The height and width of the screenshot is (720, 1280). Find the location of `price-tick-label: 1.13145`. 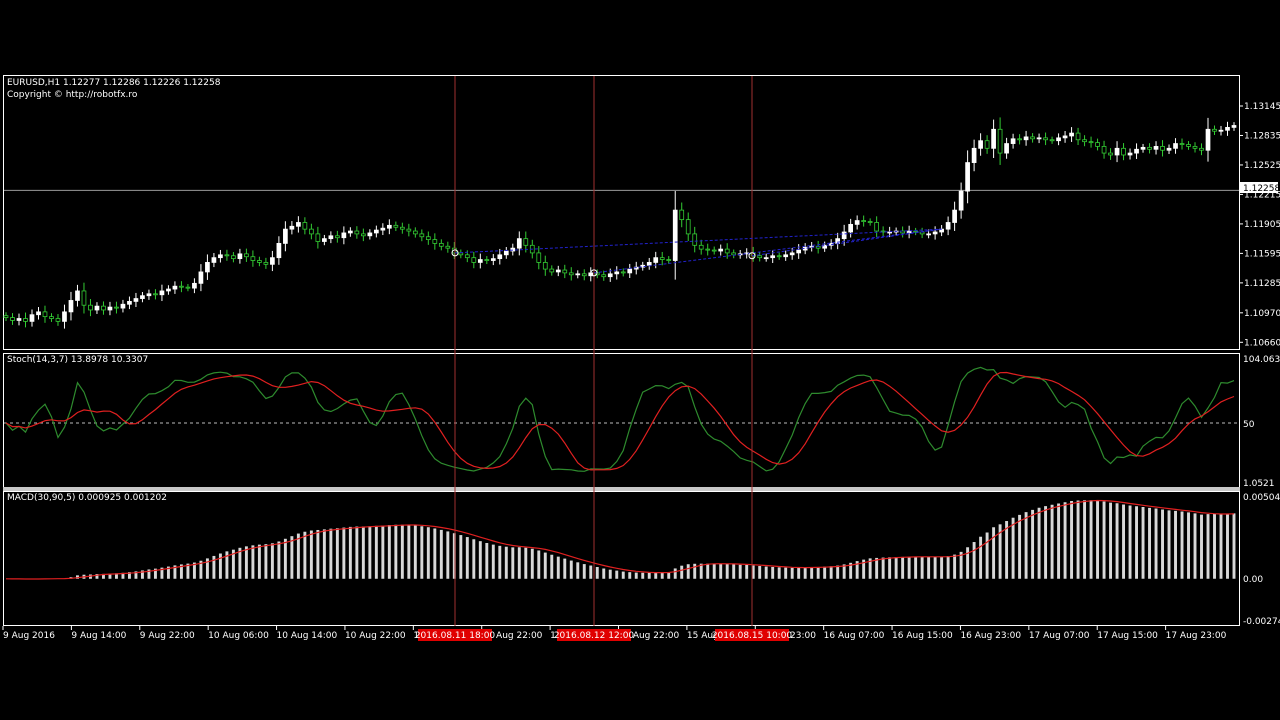

price-tick-label: 1.13145 is located at coordinates (1262, 107).